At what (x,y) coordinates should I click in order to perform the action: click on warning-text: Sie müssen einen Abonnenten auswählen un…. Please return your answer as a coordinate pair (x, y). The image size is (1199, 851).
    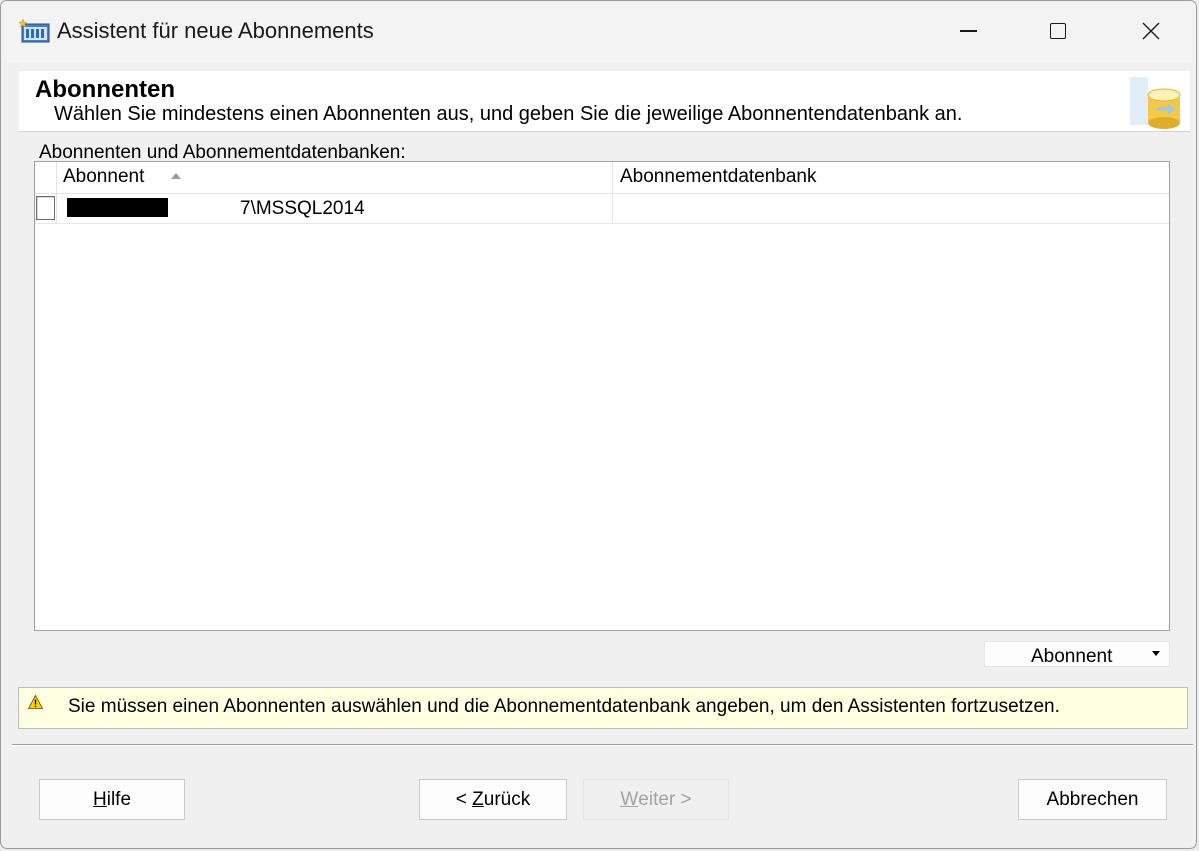
    Looking at the image, I should click on (564, 706).